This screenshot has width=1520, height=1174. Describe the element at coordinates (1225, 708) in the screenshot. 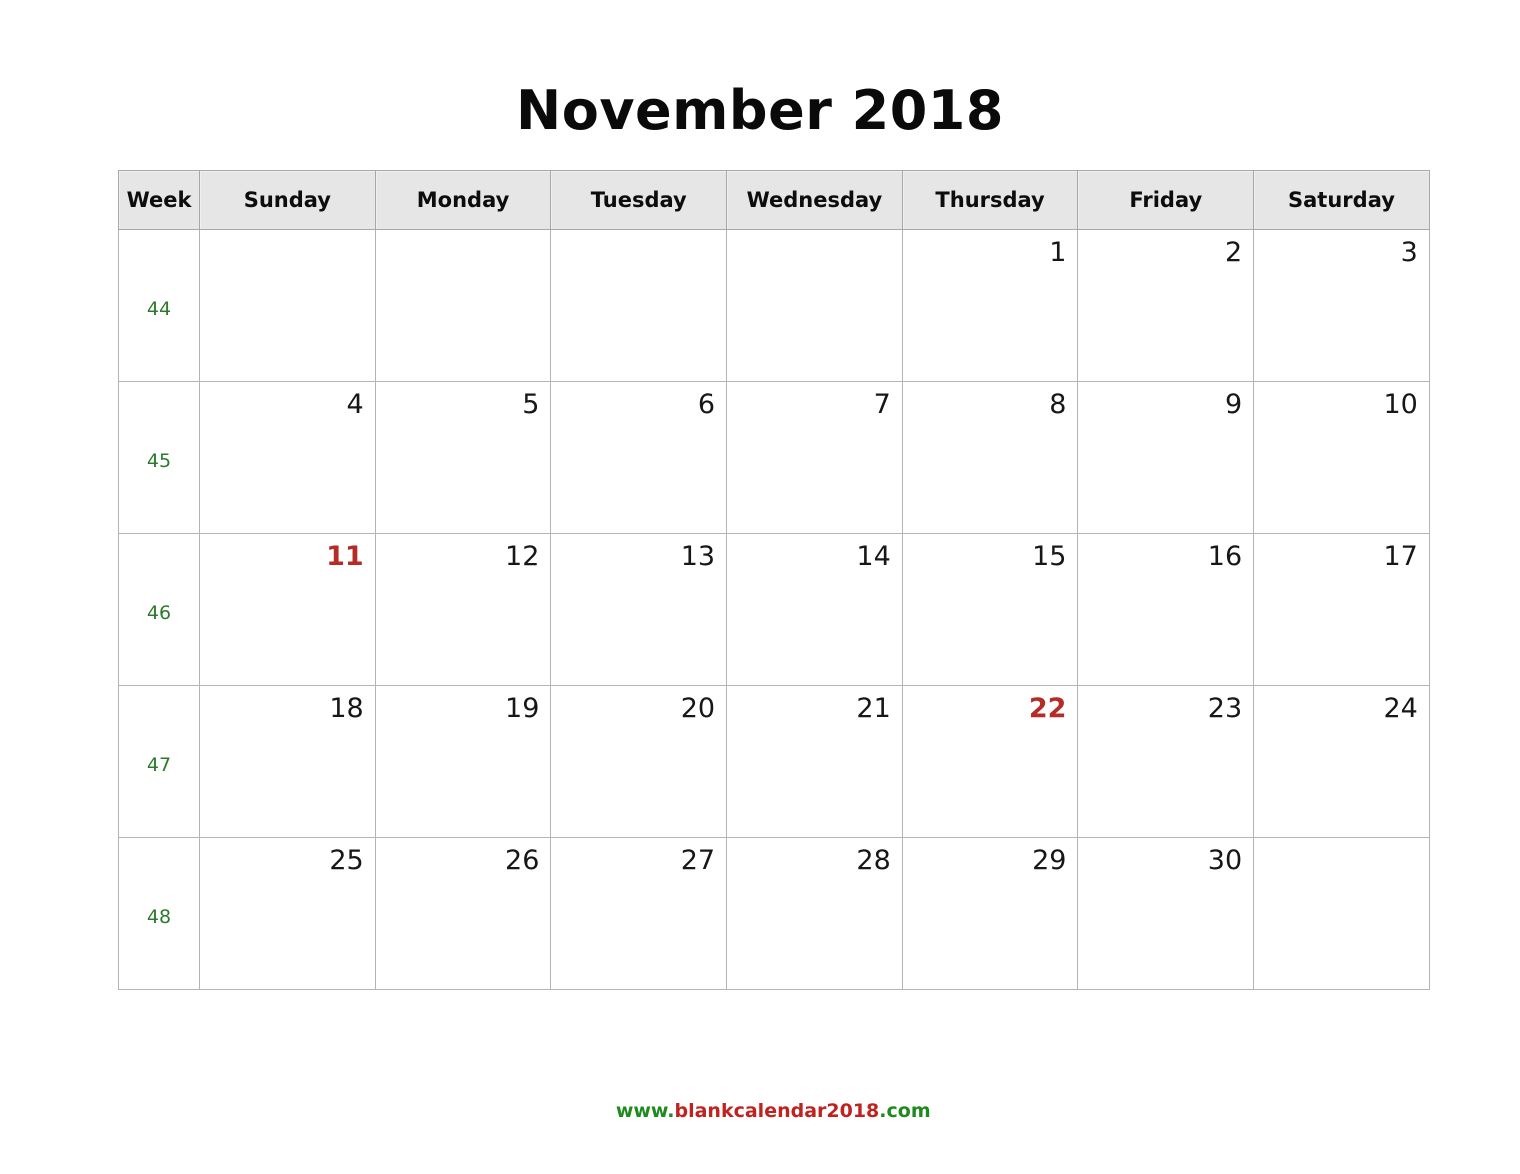

I see `day-number: 23` at that location.